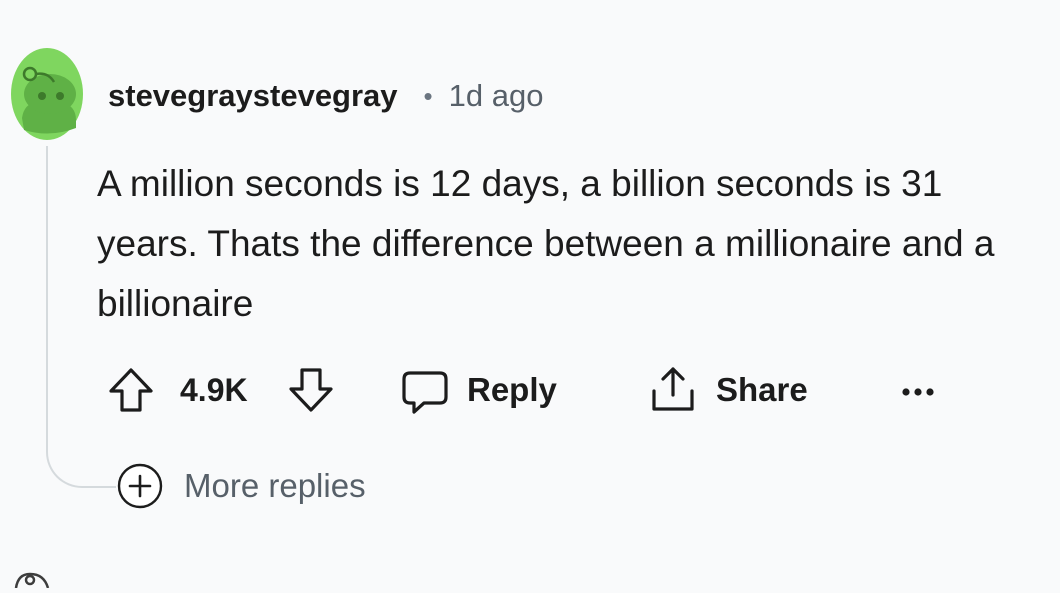 The width and height of the screenshot is (1060, 593). I want to click on share-icon, so click(673, 389).